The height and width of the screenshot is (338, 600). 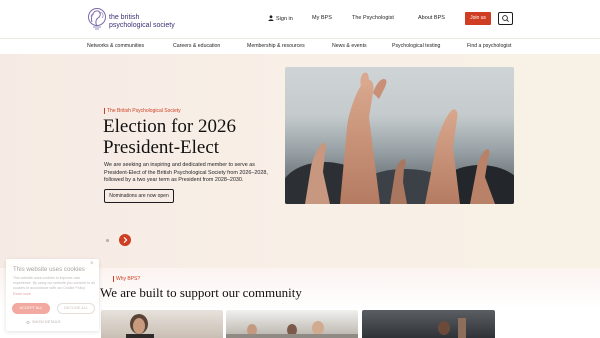 What do you see at coordinates (46, 322) in the screenshot?
I see `show-details-button: SHOW DETAILS` at bounding box center [46, 322].